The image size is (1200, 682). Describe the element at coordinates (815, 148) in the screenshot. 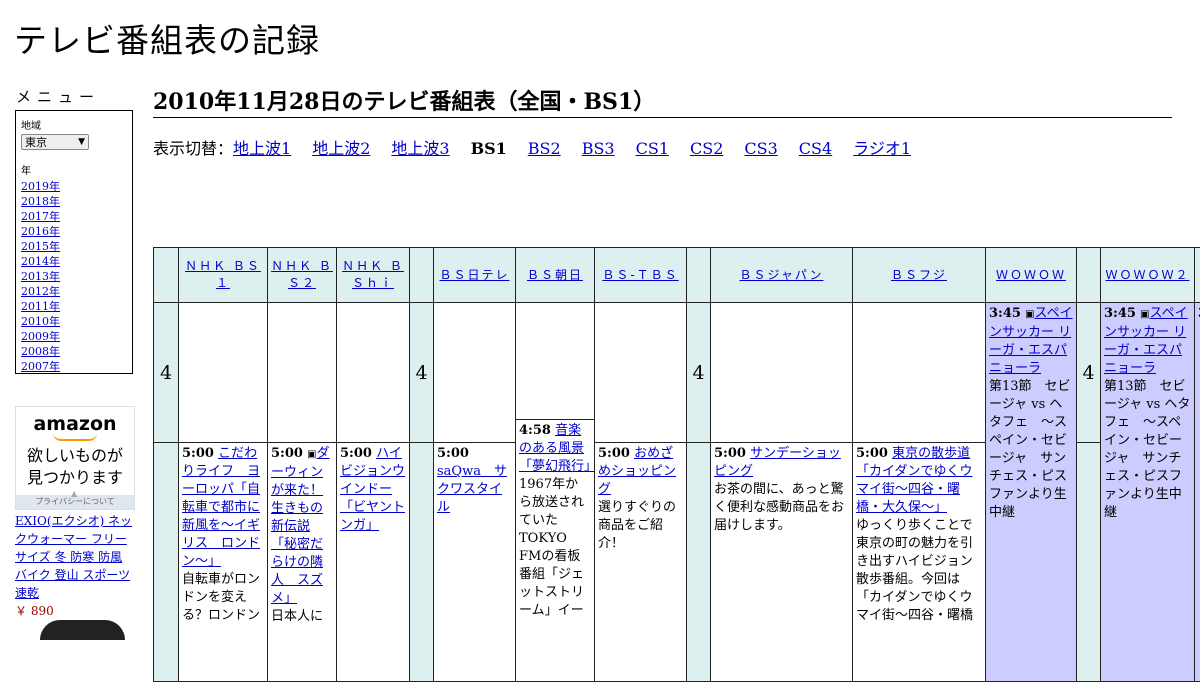

I see `switcher-link: CS4` at that location.